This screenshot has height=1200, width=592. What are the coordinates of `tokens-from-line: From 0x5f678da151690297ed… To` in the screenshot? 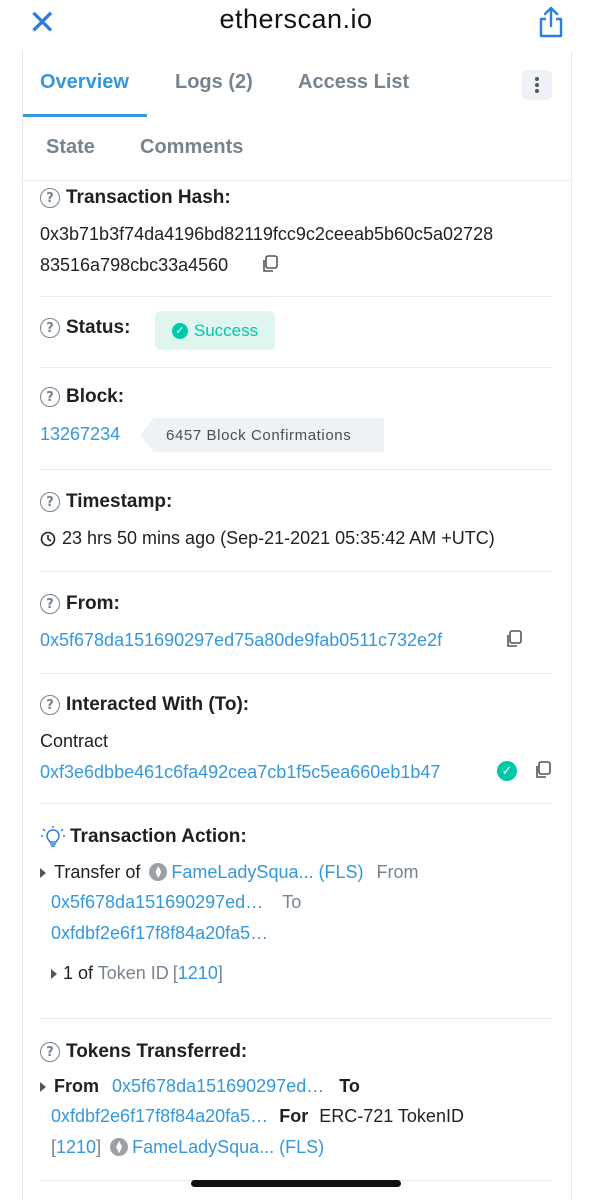 It's located at (200, 1086).